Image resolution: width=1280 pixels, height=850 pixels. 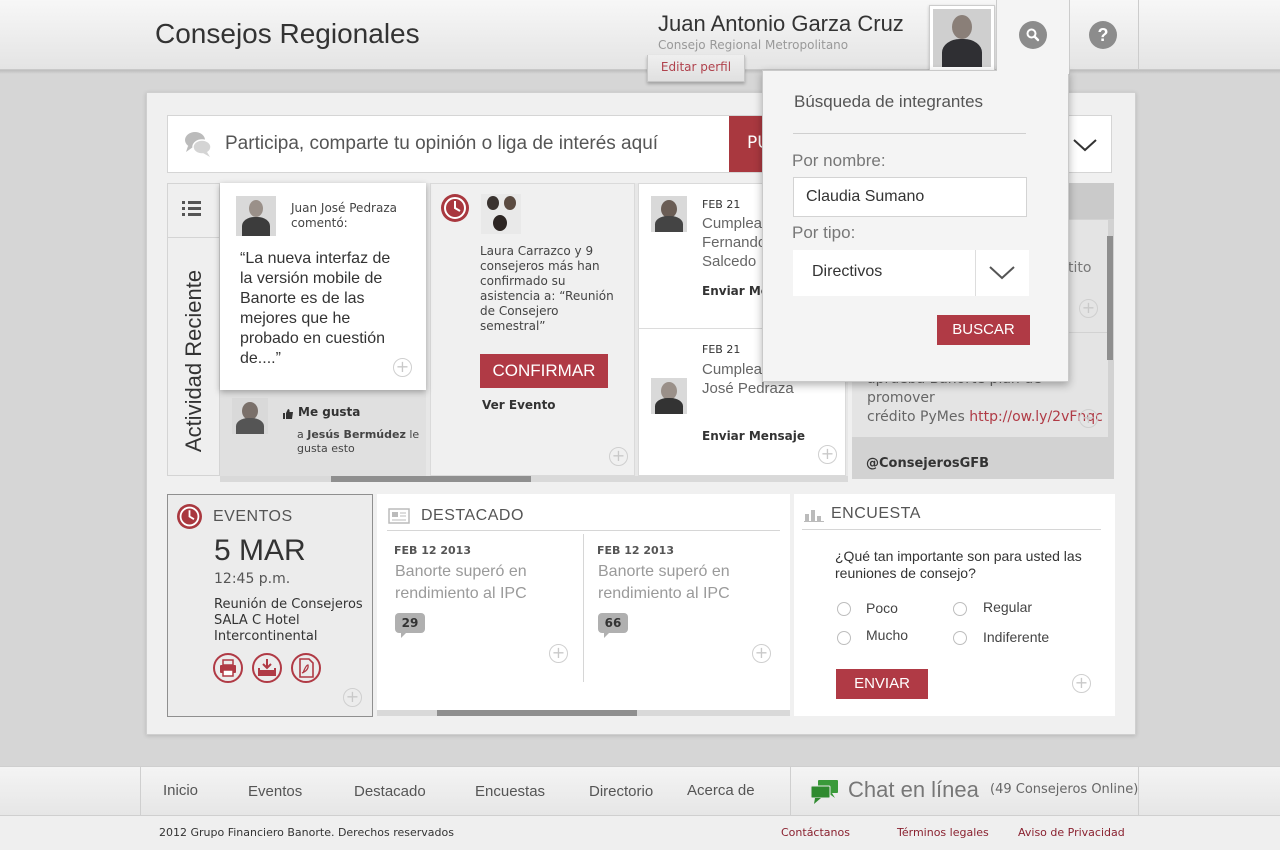 What do you see at coordinates (1033, 67) in the screenshot?
I see `dropdown-connector` at bounding box center [1033, 67].